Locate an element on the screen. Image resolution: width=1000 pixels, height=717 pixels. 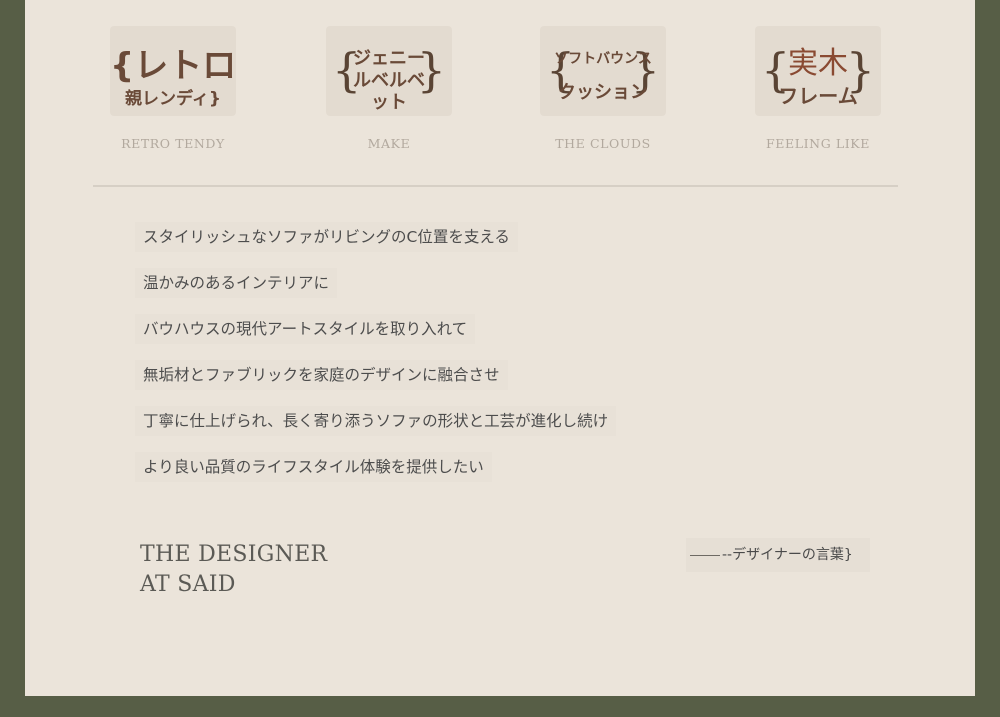
feature-feeling-like: { } 実木 フレーム FEELING LIKE is located at coordinates (818, 88).